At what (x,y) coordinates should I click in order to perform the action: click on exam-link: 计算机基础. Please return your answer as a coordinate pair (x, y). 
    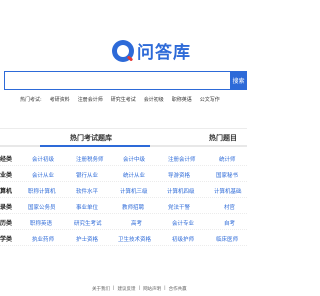
    Looking at the image, I should click on (228, 191).